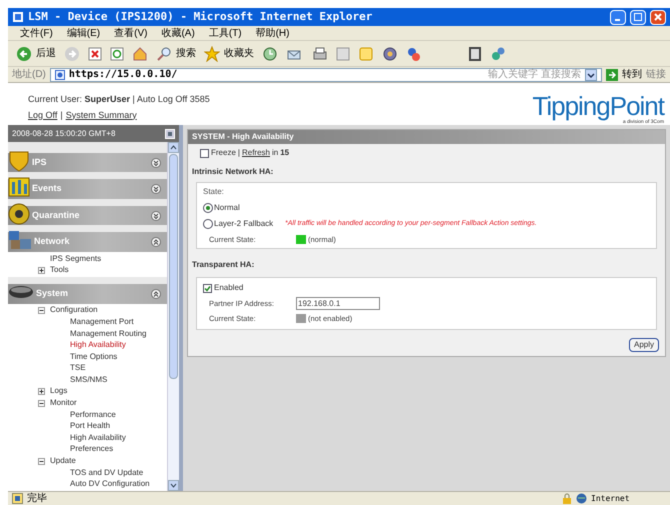 This screenshot has height=505, width=670. I want to click on device-icon, so click(21, 291).